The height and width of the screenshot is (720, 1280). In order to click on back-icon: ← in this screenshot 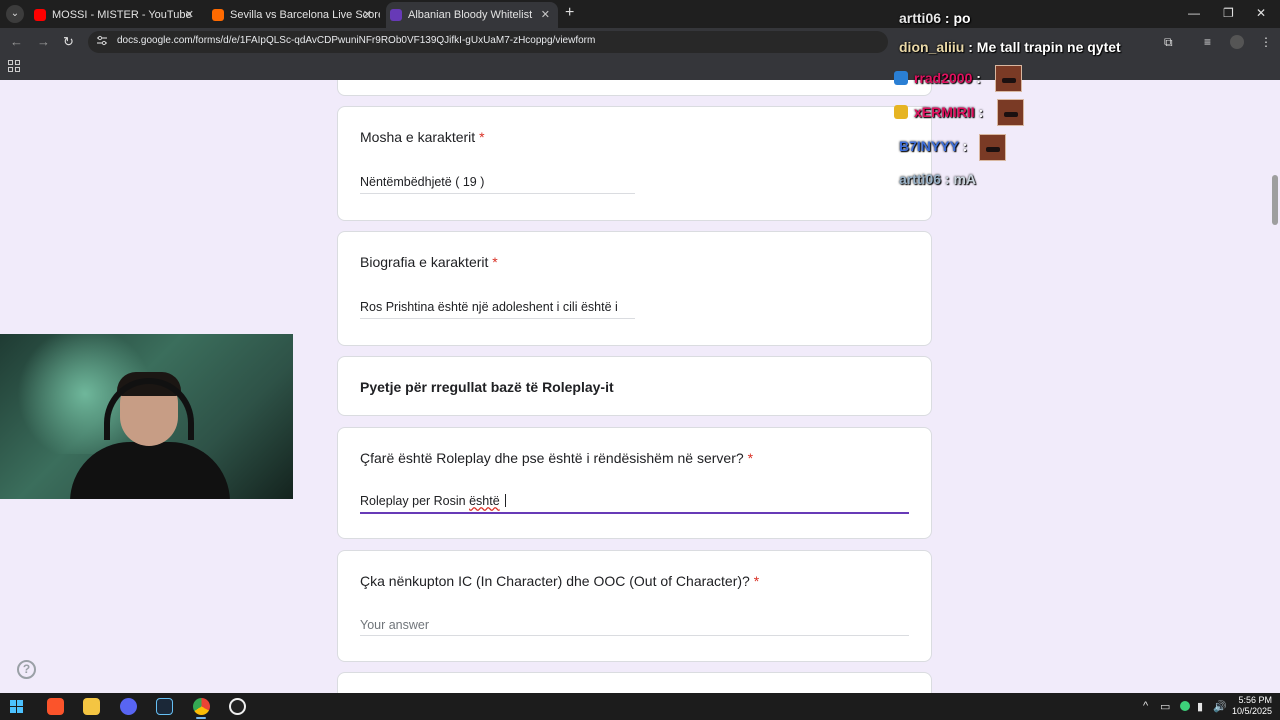, I will do `click(16, 41)`.